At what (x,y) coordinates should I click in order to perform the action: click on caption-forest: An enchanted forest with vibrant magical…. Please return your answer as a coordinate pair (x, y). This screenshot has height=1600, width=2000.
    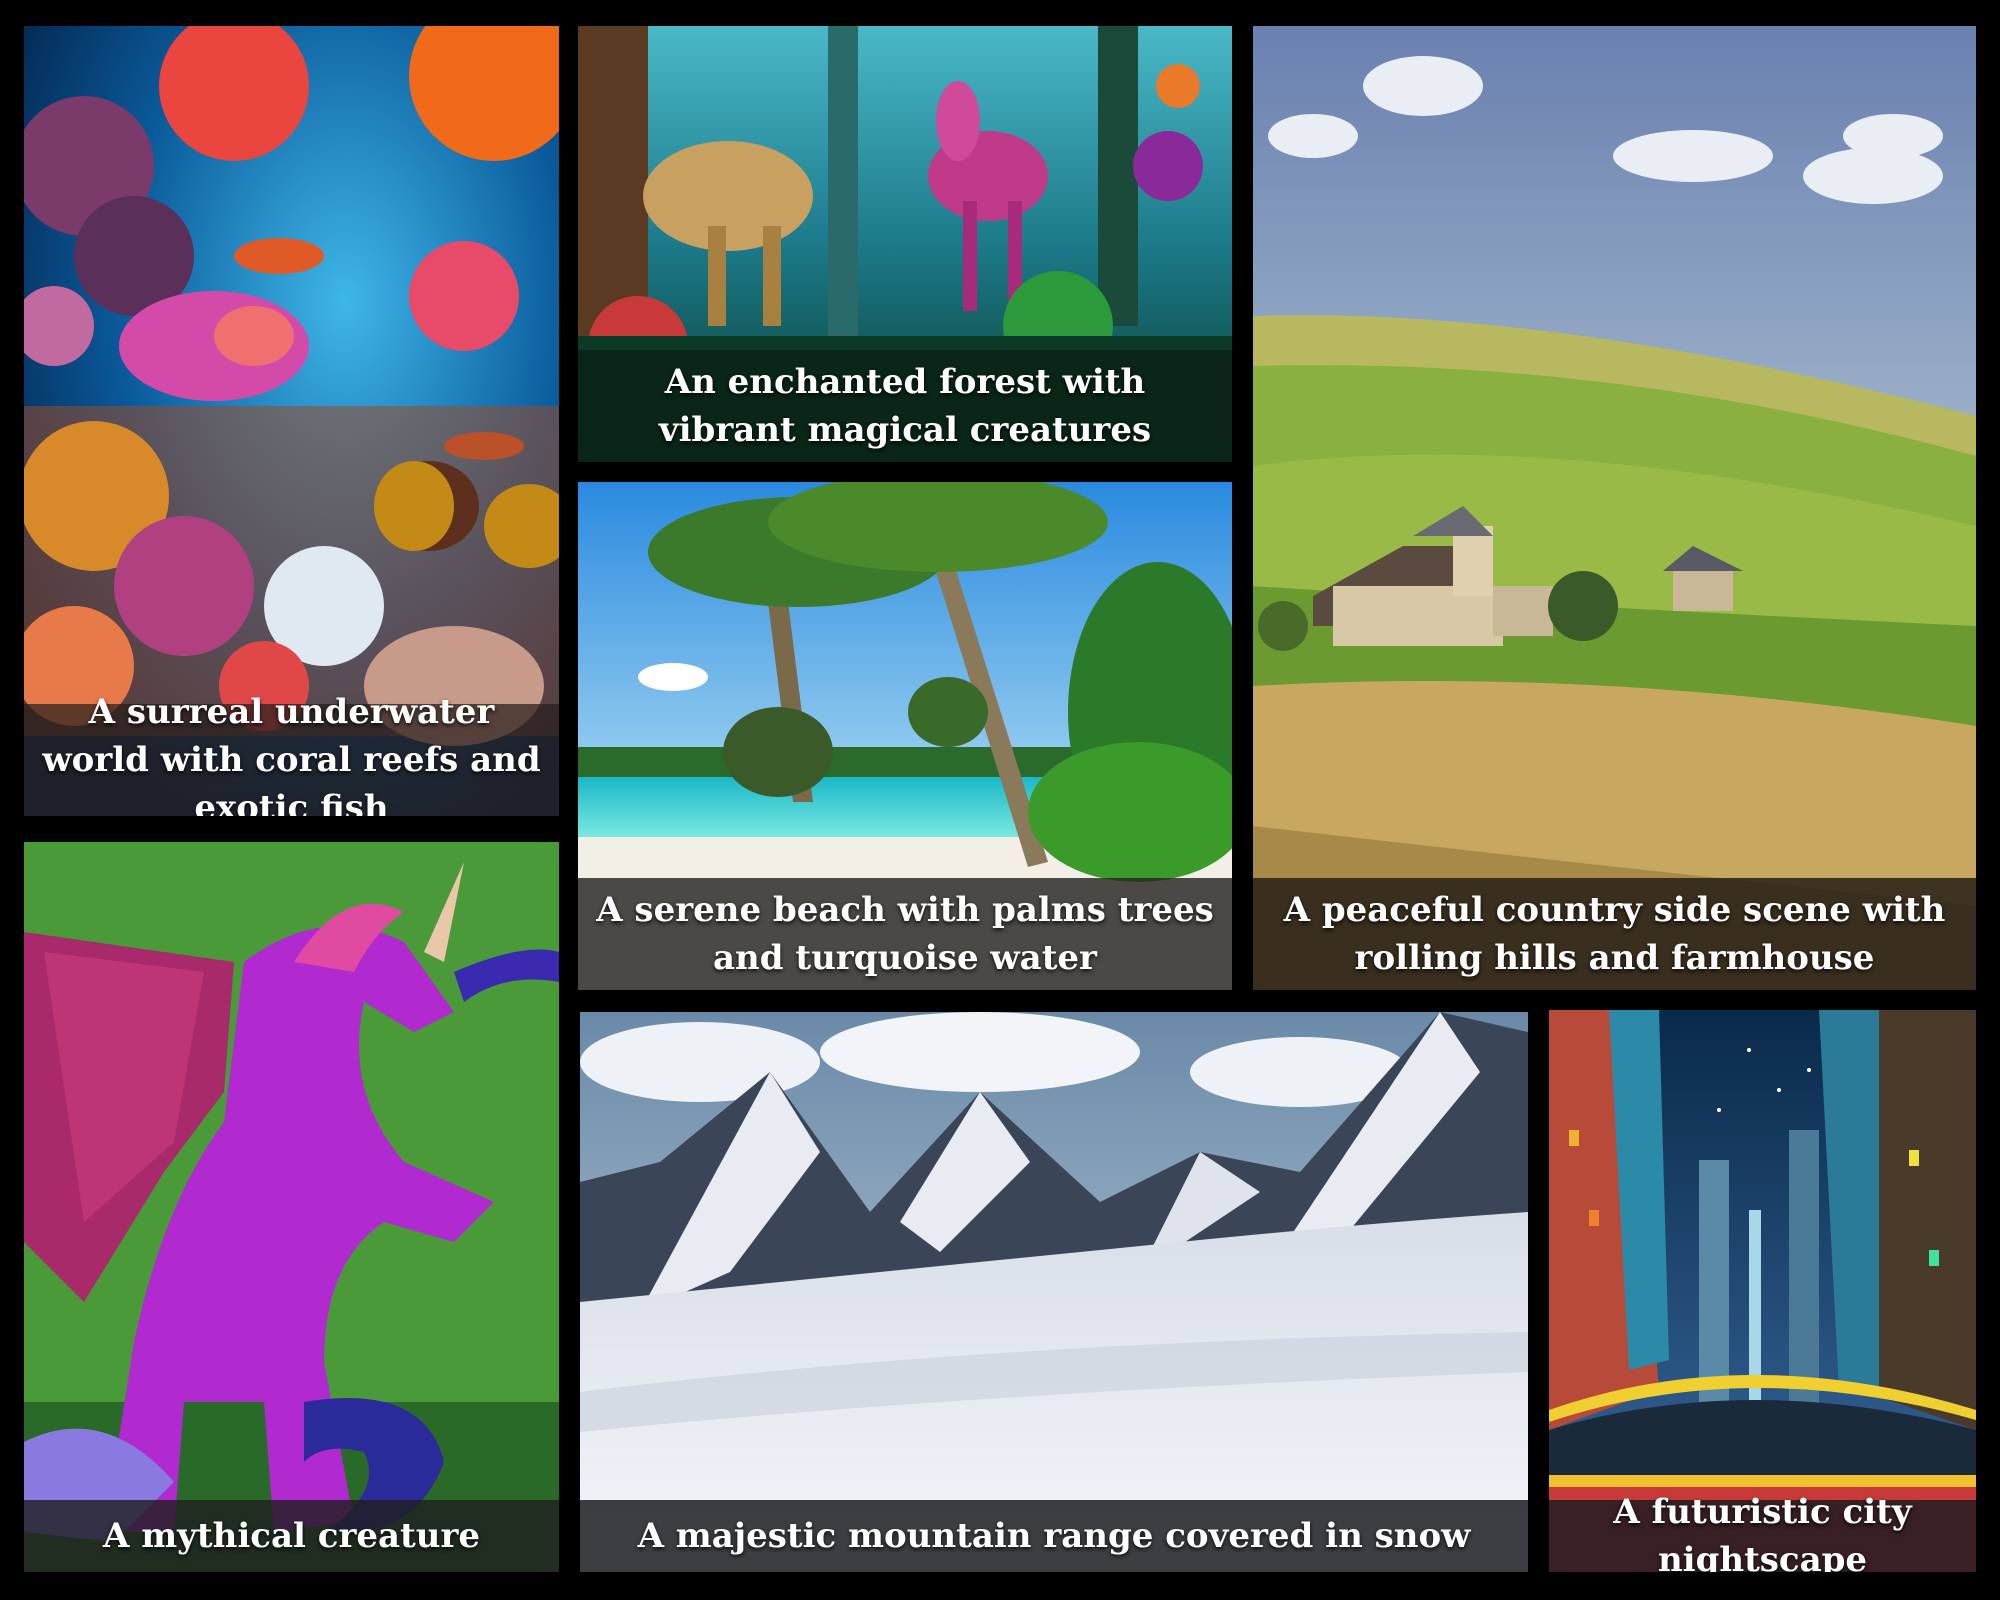
    Looking at the image, I should click on (905, 406).